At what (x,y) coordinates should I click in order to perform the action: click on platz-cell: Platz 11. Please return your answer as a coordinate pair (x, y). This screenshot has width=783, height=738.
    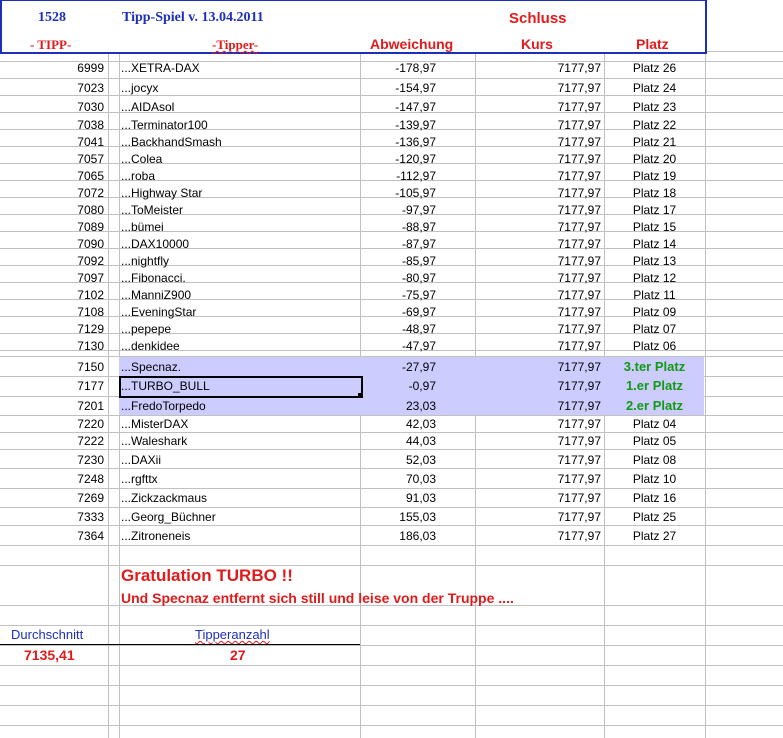
    Looking at the image, I should click on (654, 295).